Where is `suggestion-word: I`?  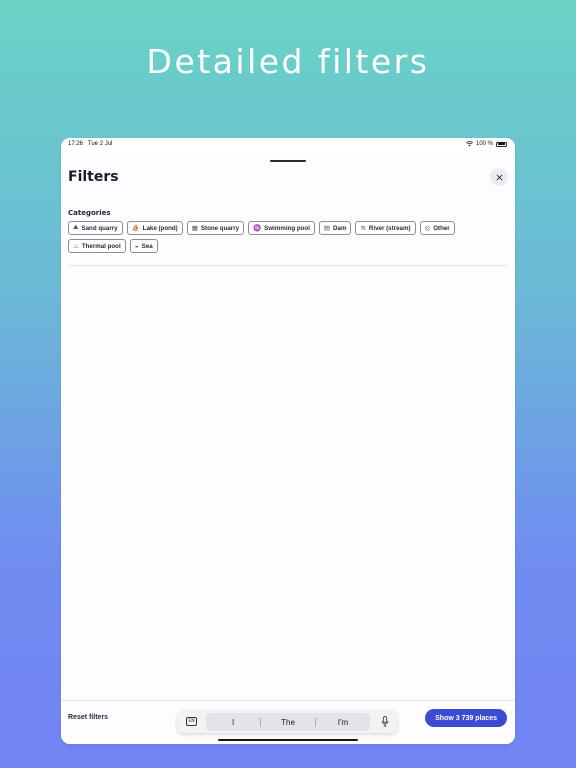
suggestion-word: I is located at coordinates (233, 722).